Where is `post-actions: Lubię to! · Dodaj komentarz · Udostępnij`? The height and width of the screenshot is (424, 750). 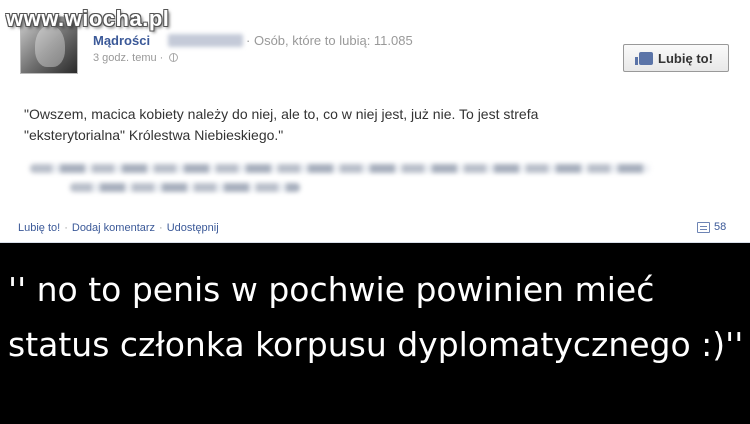
post-actions: Lubię to! · Dodaj komentarz · Udostępnij is located at coordinates (118, 228).